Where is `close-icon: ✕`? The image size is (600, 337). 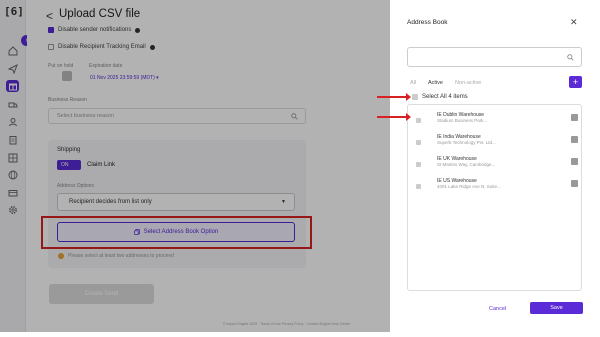
close-icon: ✕ is located at coordinates (574, 22).